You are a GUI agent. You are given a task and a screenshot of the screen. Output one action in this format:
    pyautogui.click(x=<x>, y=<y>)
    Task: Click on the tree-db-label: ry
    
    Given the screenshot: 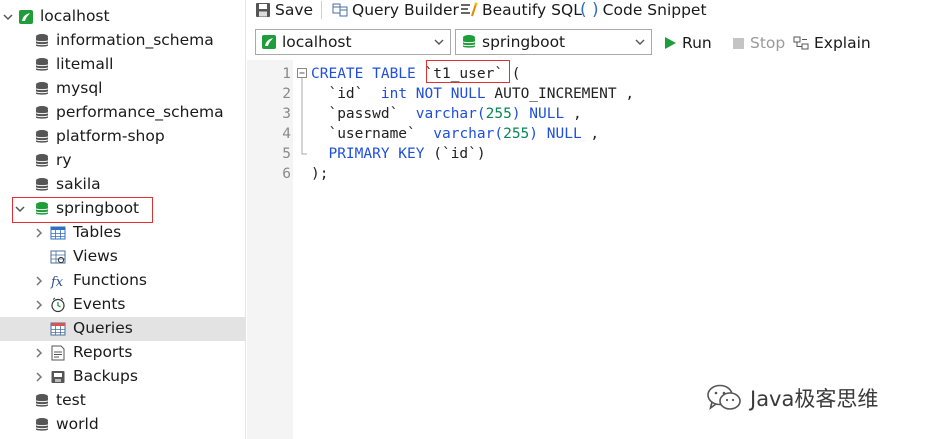 What is the action you would take?
    pyautogui.click(x=64, y=160)
    